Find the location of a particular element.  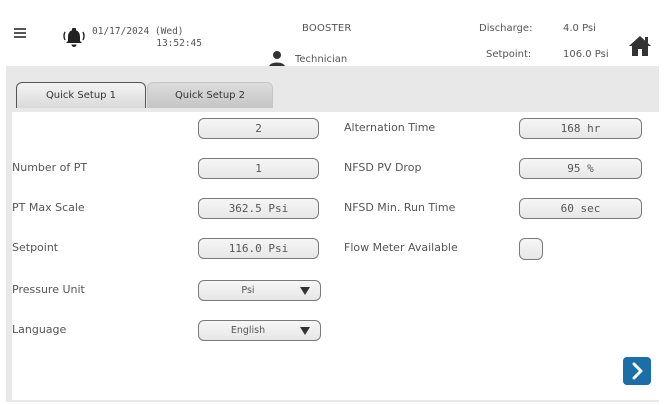

tab-quick-setup-1: Quick Setup 1 is located at coordinates (81, 95).